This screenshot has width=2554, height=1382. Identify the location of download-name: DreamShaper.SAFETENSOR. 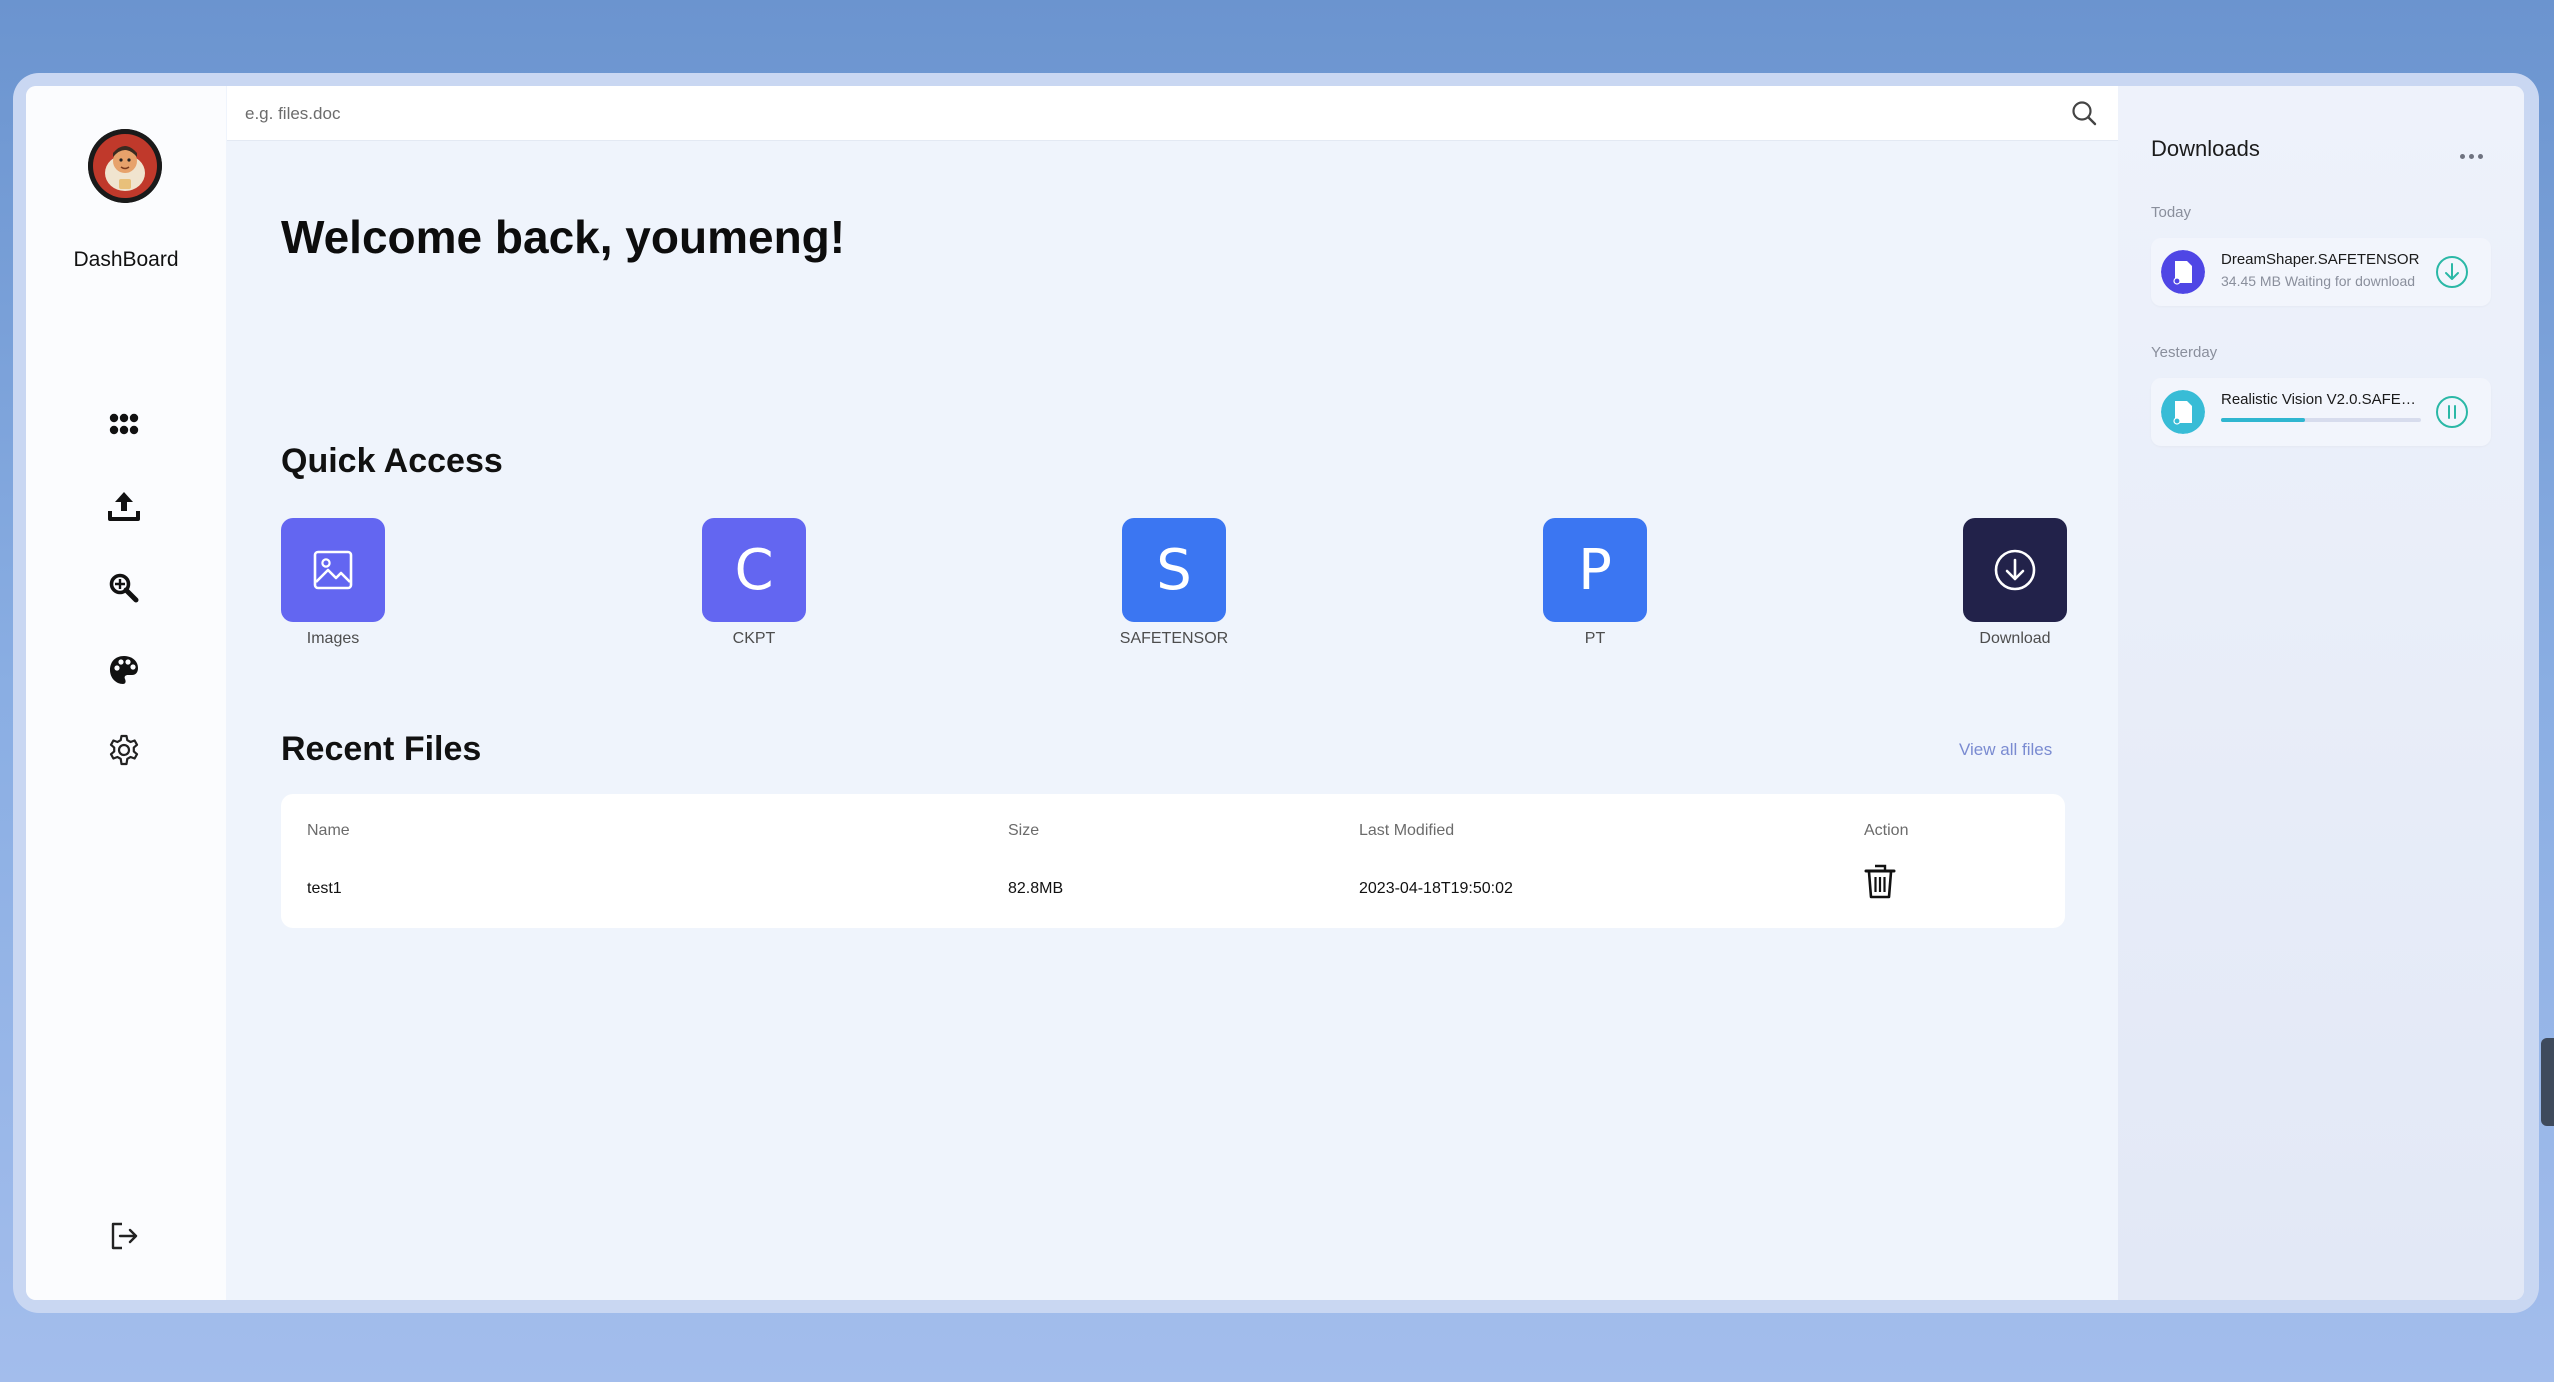
(2320, 259).